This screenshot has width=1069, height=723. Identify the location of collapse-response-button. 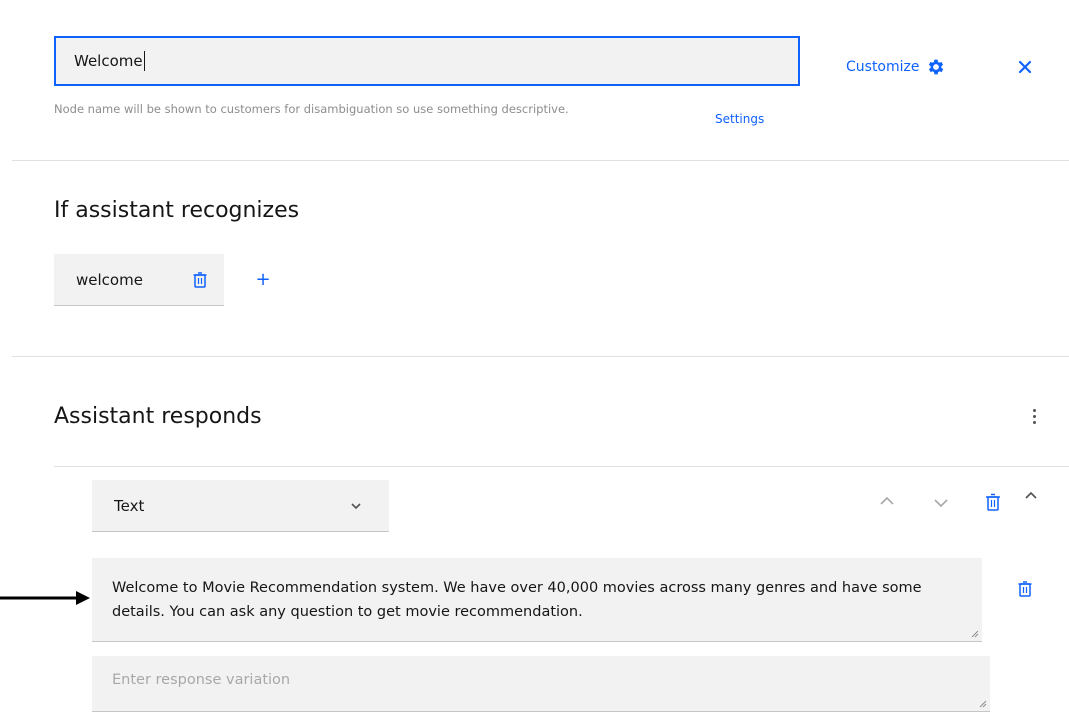
(1031, 496).